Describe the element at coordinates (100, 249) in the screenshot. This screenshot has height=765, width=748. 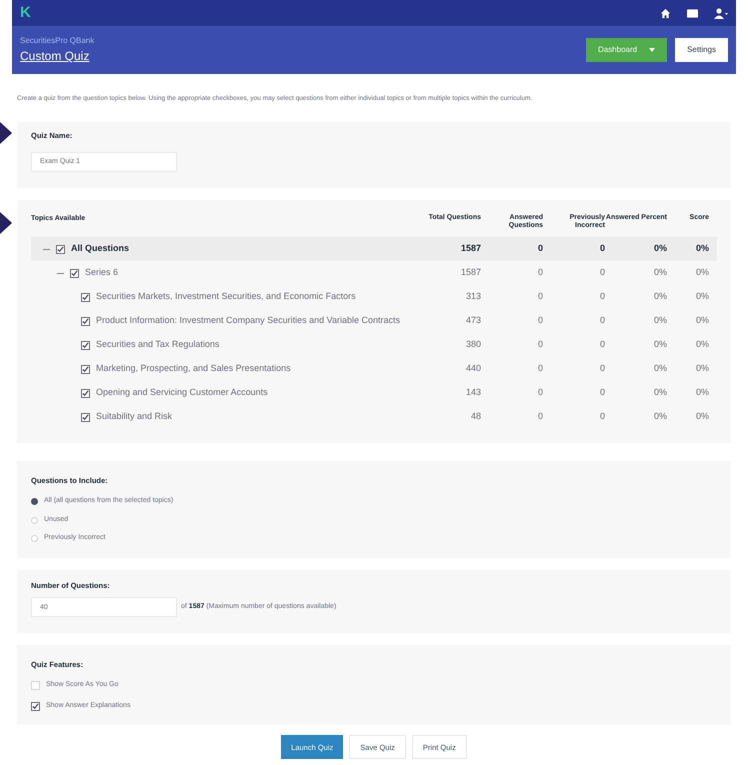
I see `topic-name: All Questions` at that location.